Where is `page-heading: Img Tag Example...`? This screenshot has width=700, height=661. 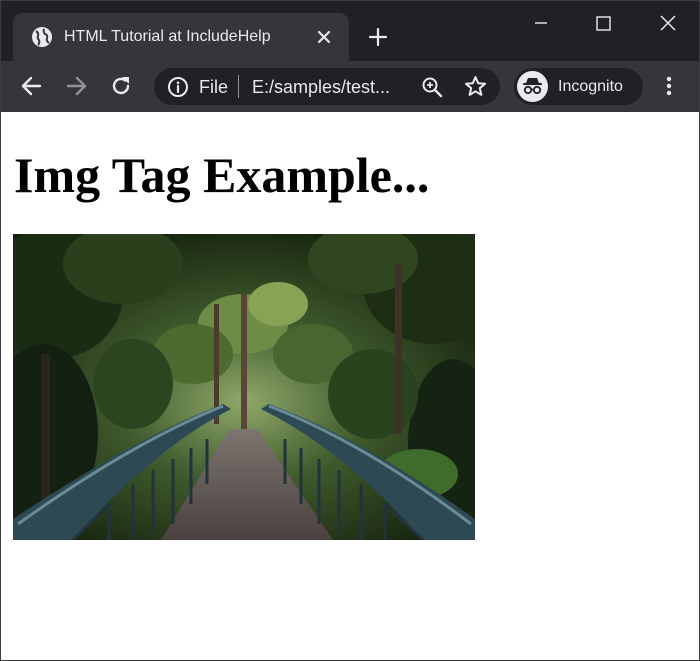
page-heading: Img Tag Example... is located at coordinates (222, 175).